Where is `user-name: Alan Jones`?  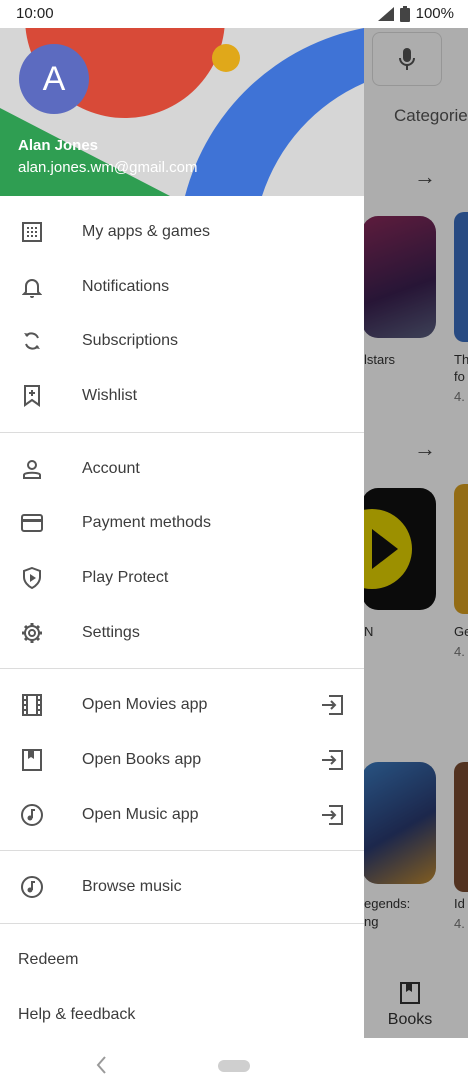 user-name: Alan Jones is located at coordinates (58, 145).